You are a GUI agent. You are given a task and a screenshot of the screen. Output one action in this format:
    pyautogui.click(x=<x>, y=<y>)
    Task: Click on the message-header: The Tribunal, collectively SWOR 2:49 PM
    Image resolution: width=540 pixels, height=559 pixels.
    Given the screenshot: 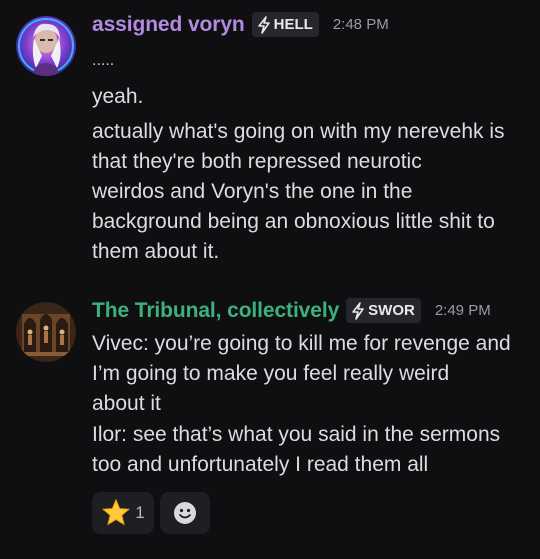 What is the action you would take?
    pyautogui.click(x=291, y=310)
    